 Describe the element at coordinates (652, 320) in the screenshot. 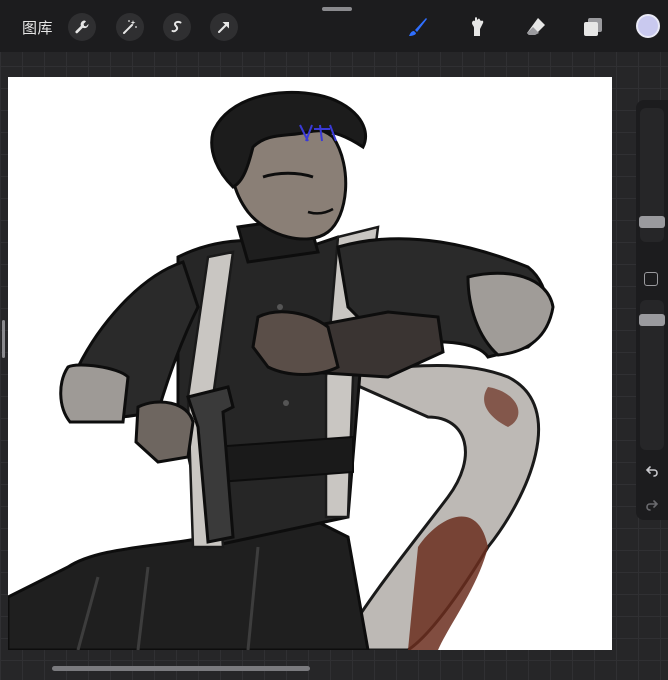

I see `opacity-knob` at that location.